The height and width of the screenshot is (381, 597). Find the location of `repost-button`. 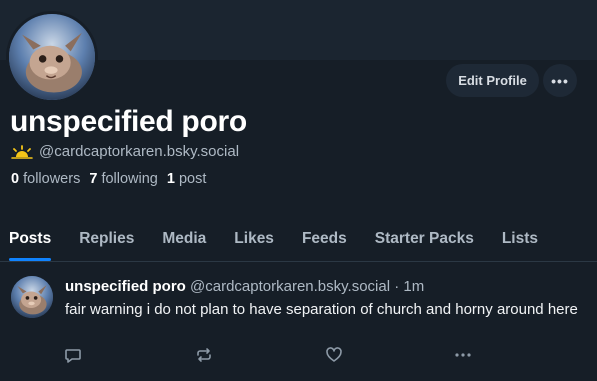

repost-button is located at coordinates (204, 355).